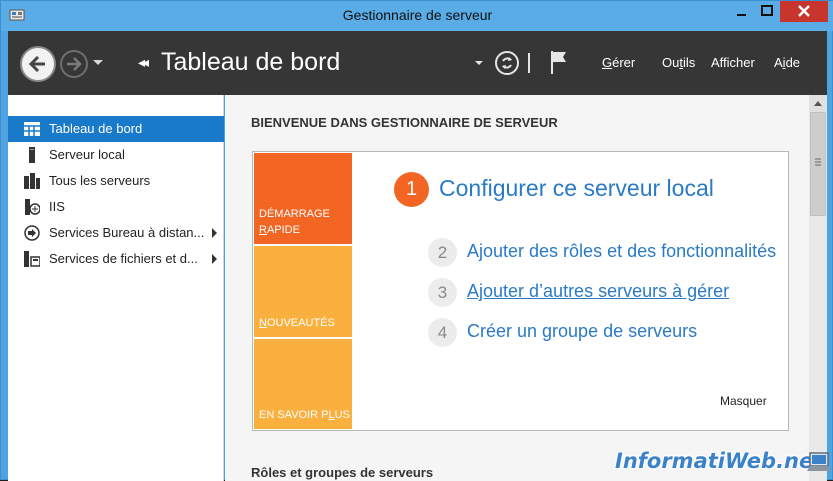  I want to click on tile-whats-new: NOUVEAUTÉS, so click(303, 291).